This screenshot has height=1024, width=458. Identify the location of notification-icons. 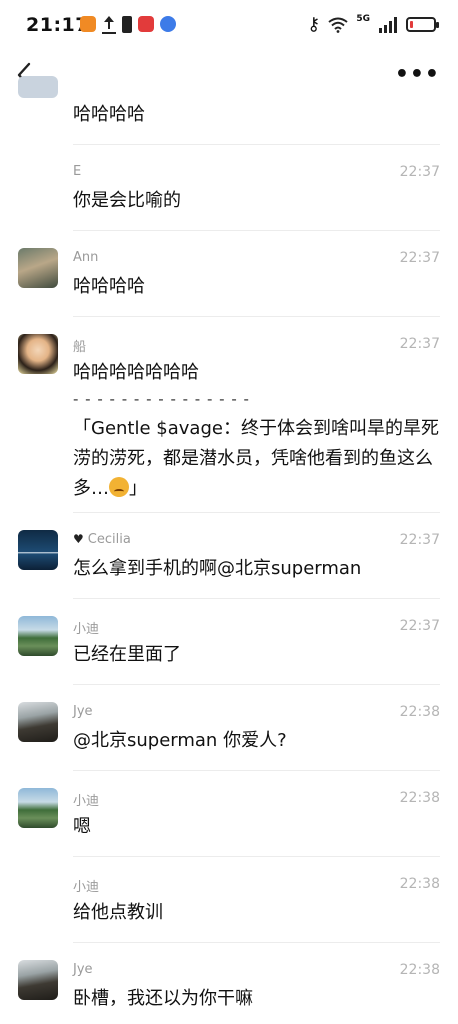
(128, 25).